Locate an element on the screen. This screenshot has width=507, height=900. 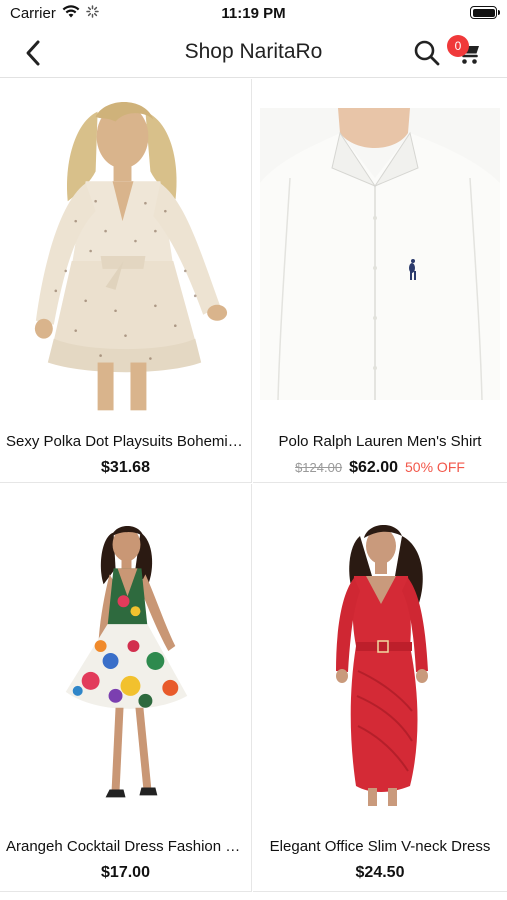
product-name: Polo Ralph Lauren Men's Shirt is located at coordinates (380, 441).